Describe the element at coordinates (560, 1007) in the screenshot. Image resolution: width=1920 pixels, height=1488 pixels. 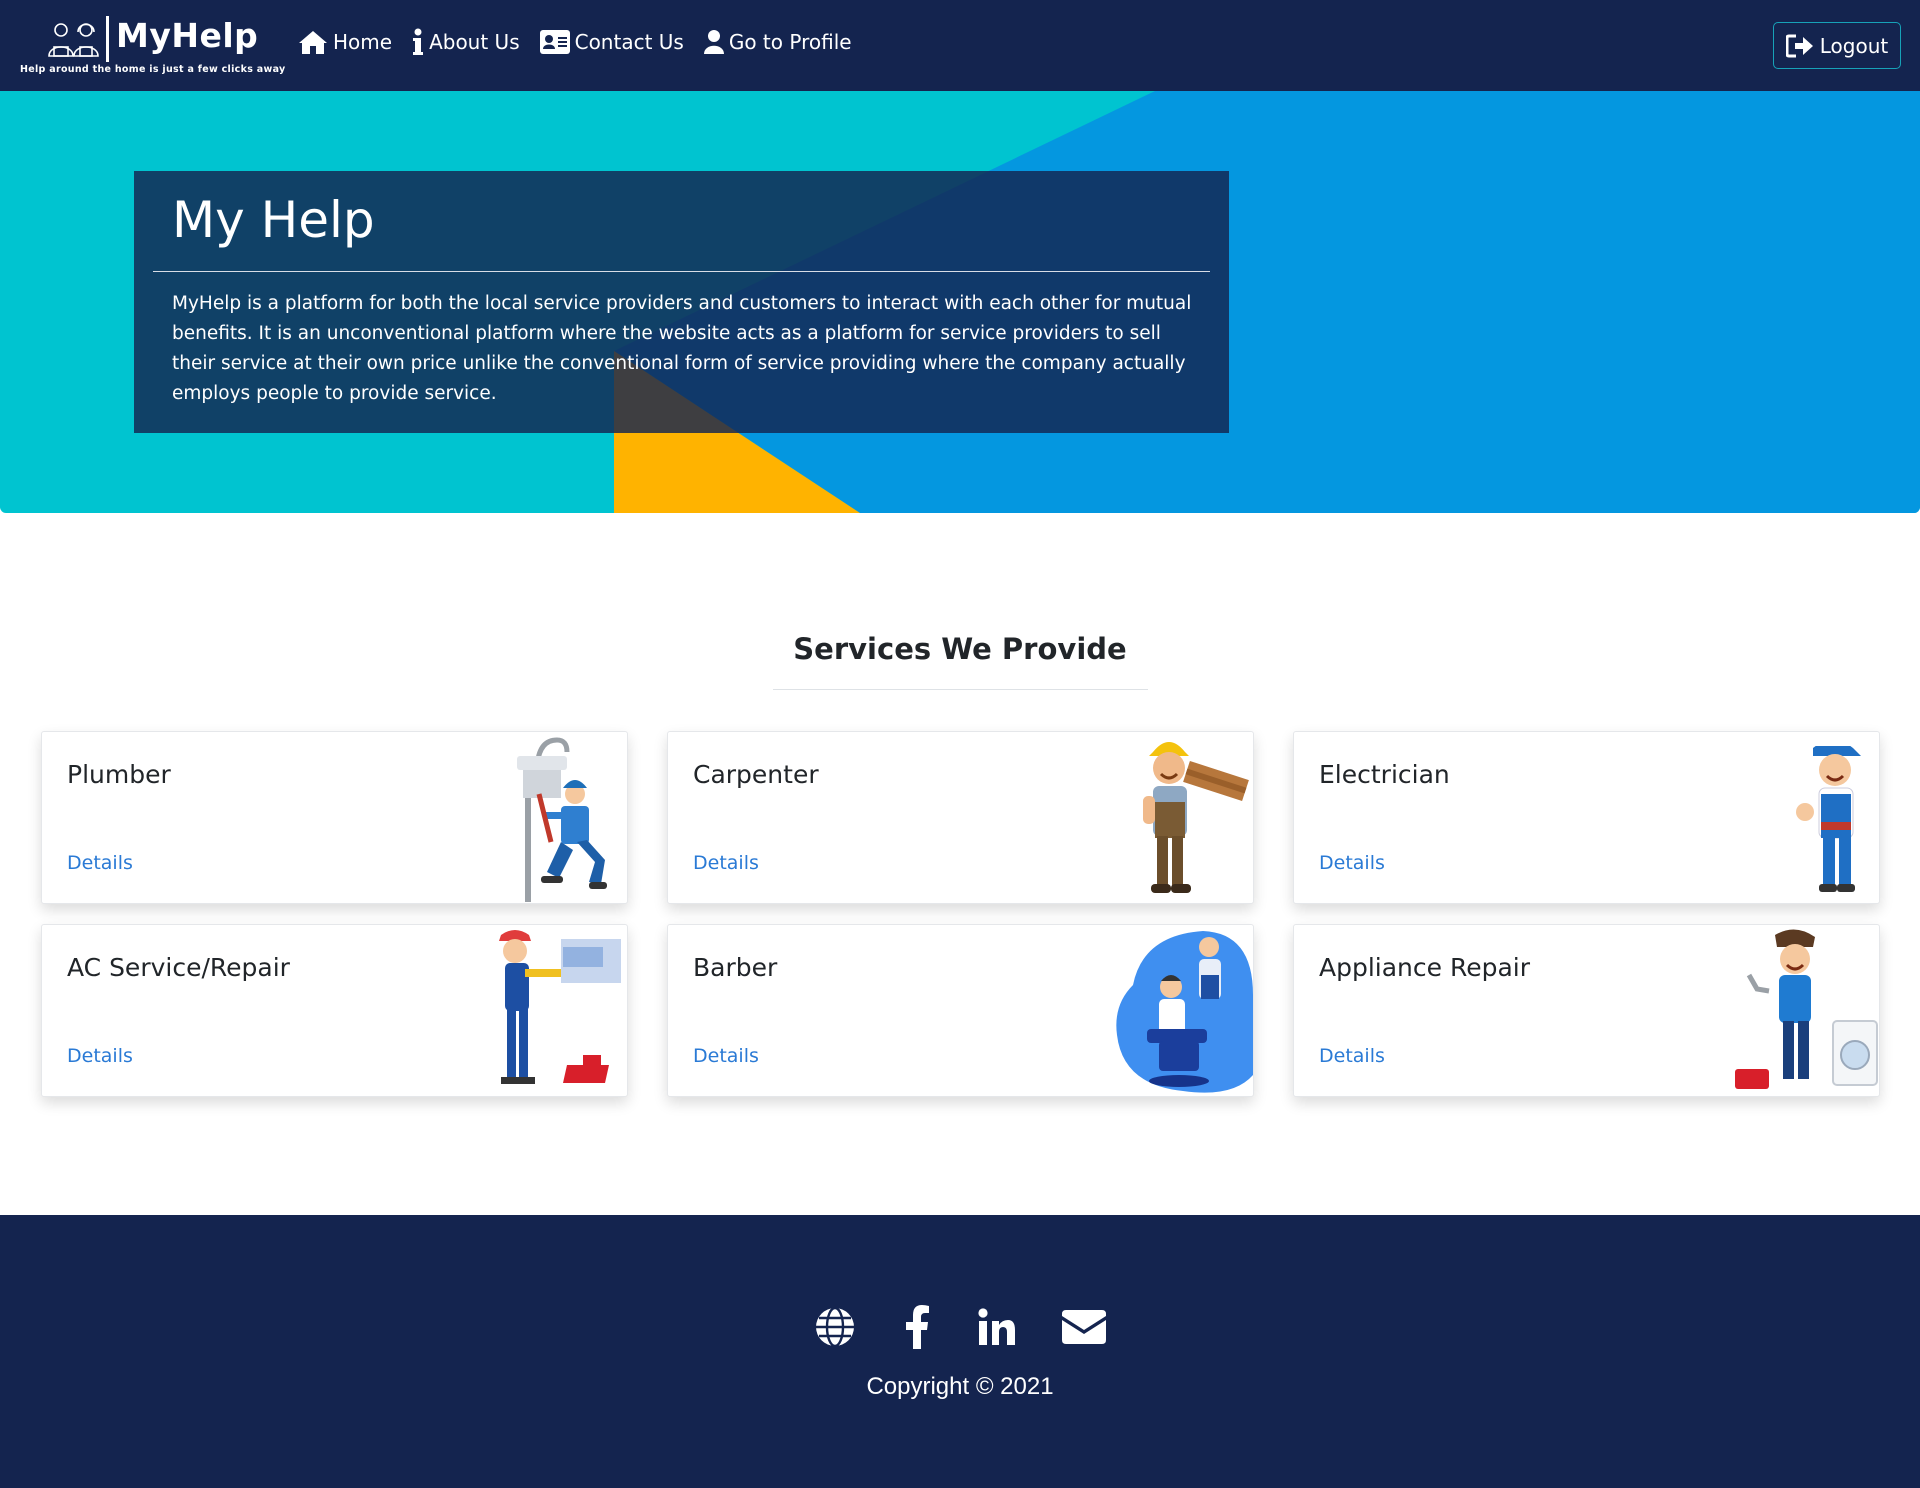
I see `ac-repair-illustration` at that location.